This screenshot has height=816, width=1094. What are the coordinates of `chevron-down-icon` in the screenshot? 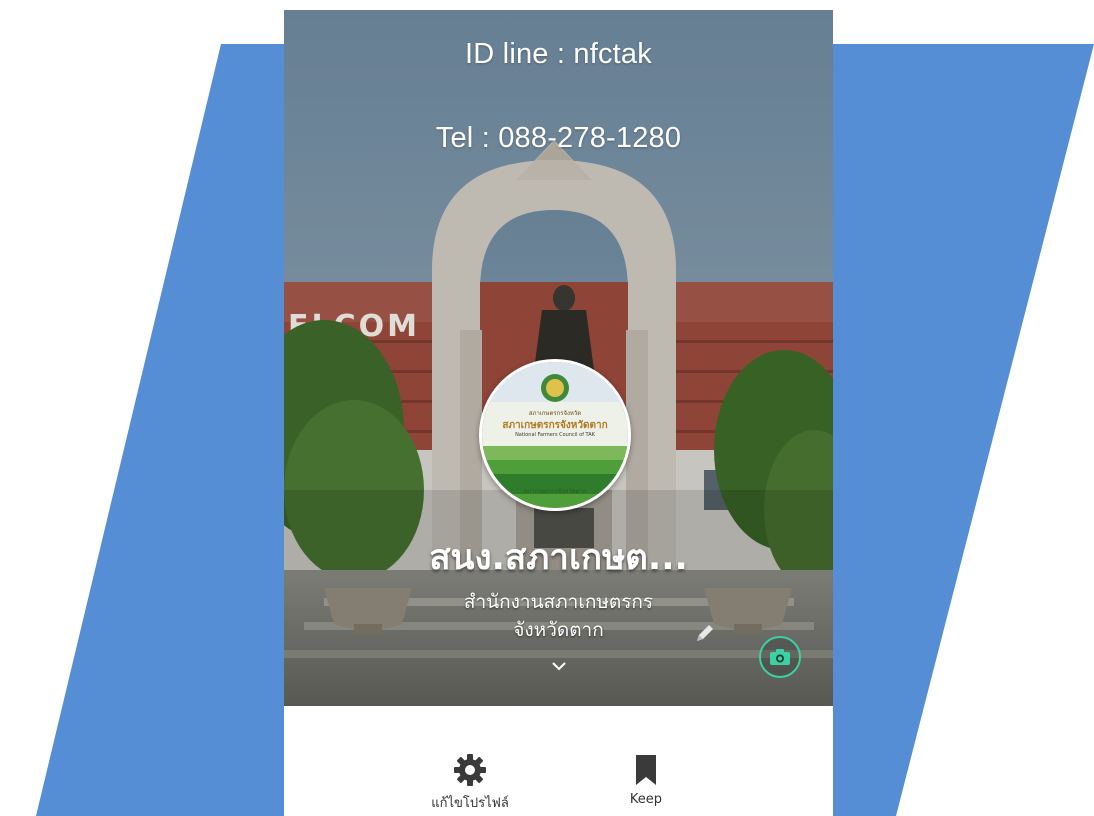 It's located at (559, 666).